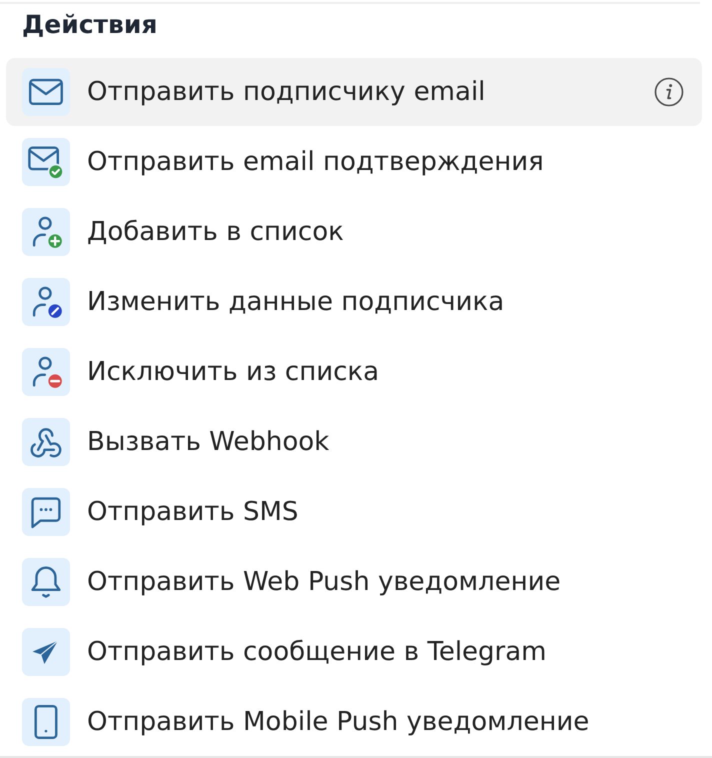 This screenshot has width=712, height=758. I want to click on paper-plane-icon, so click(46, 652).